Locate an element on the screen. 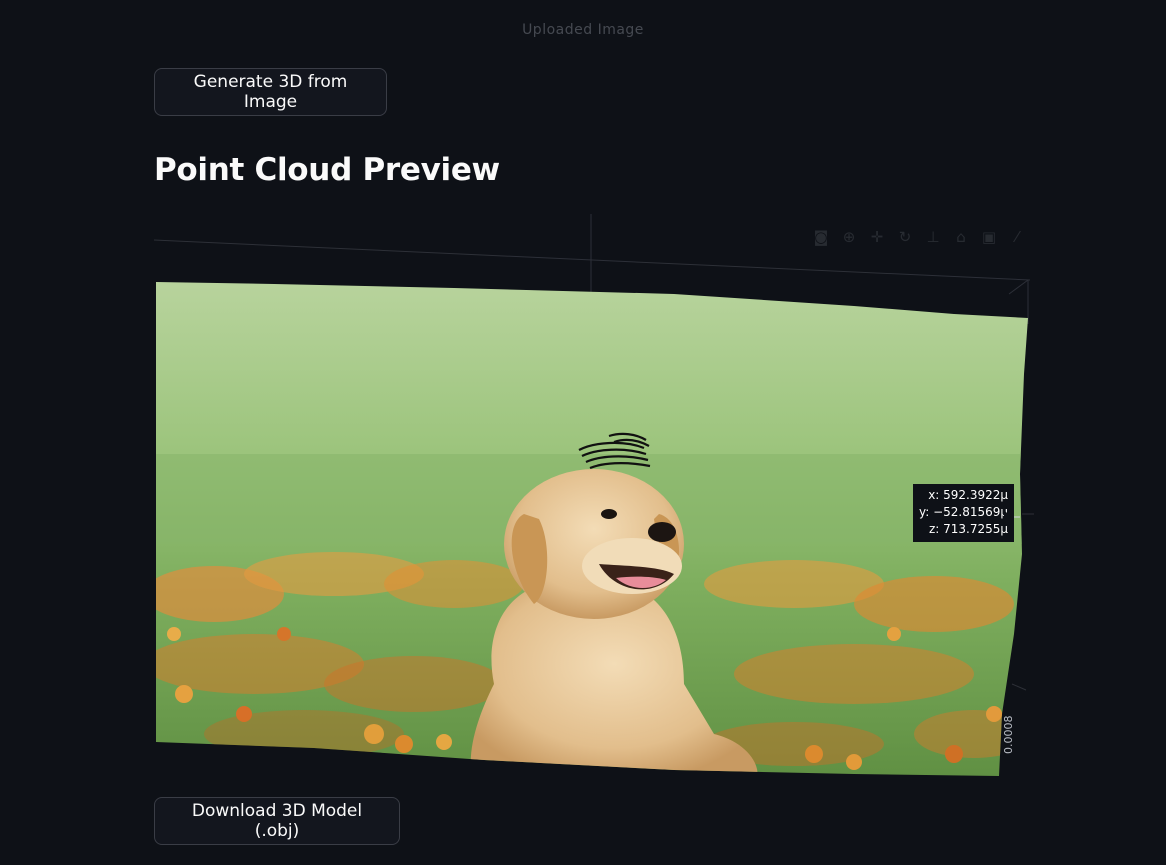  hover-tooltip-arrow is located at coordinates (1007, 517).